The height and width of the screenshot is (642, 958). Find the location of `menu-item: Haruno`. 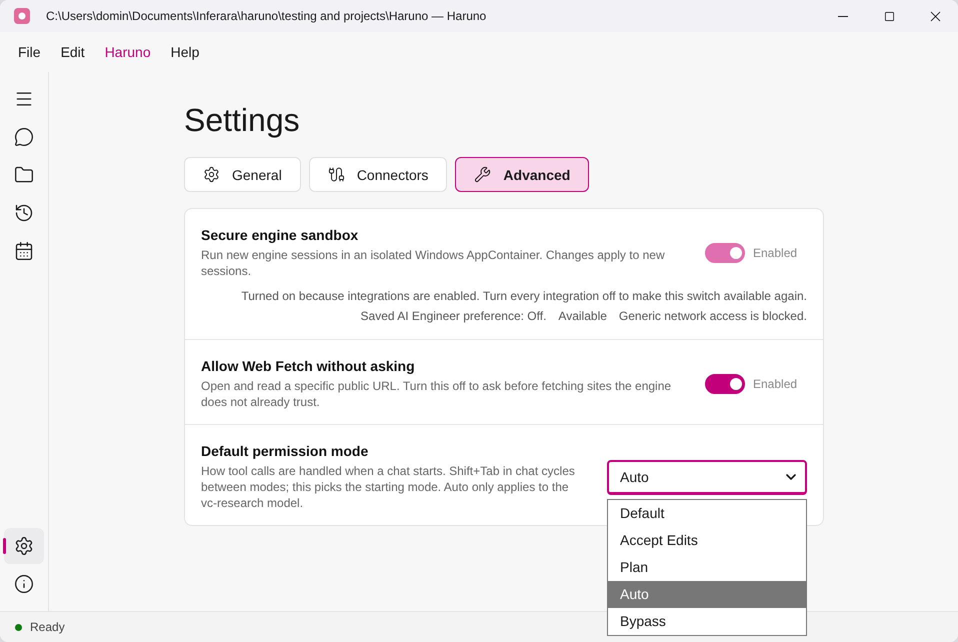

menu-item: Haruno is located at coordinates (127, 52).